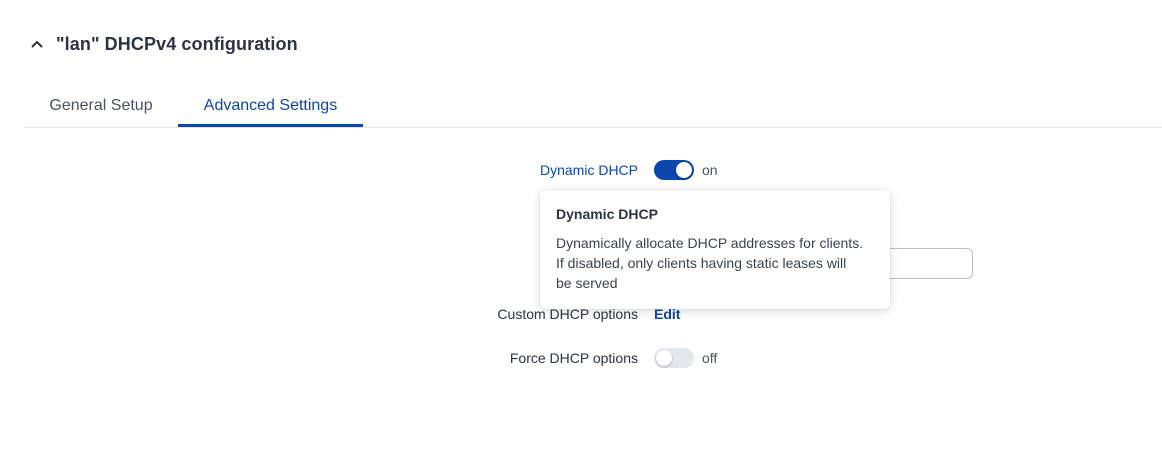  Describe the element at coordinates (674, 170) in the screenshot. I see `dynamic-dhcp-toggle` at that location.